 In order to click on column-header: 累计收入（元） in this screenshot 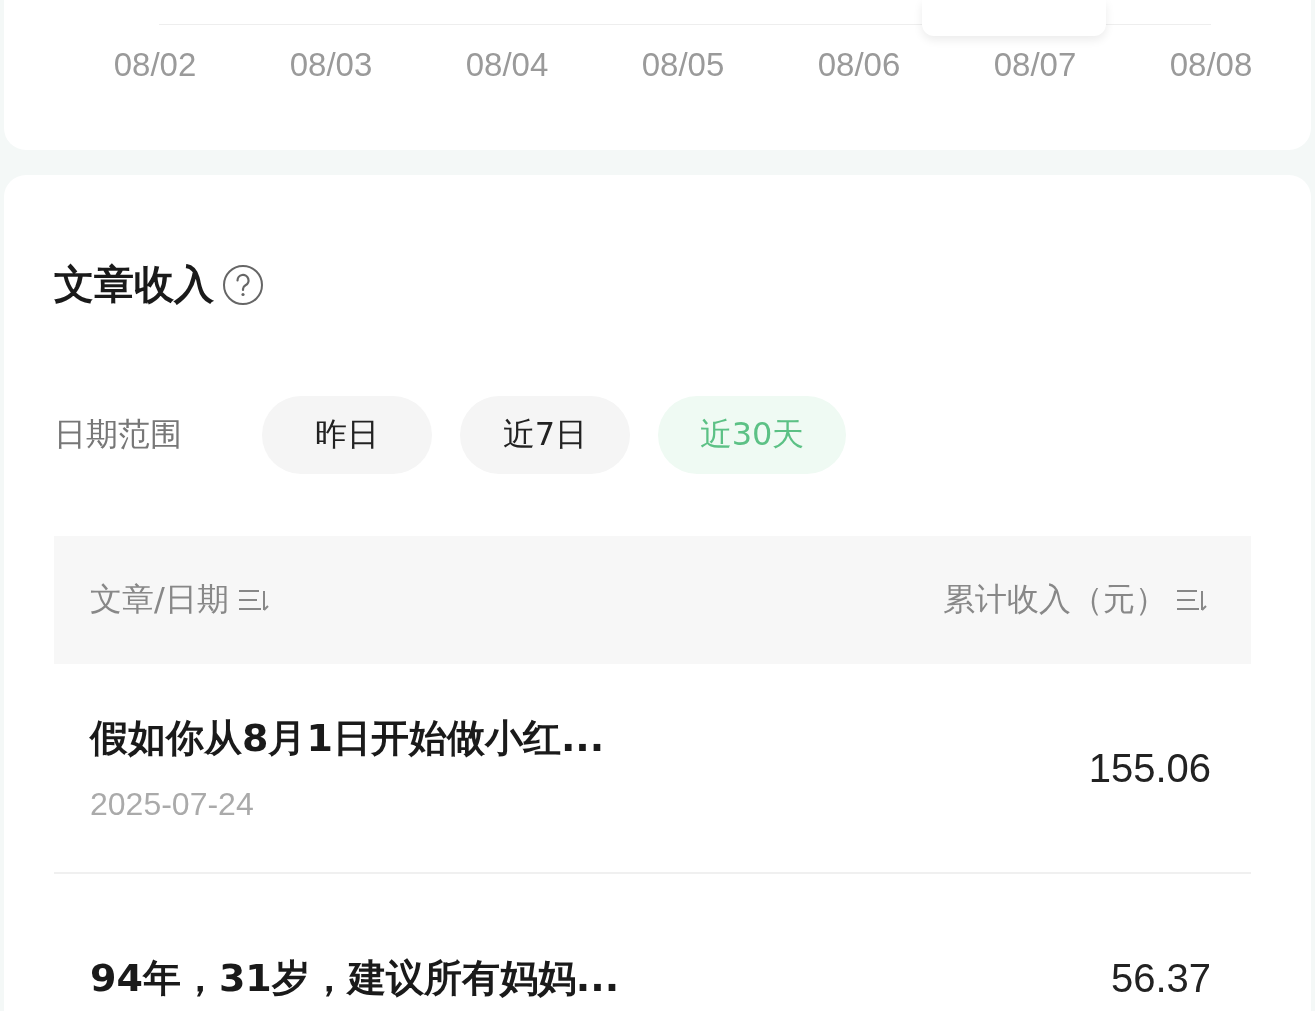, I will do `click(1055, 599)`.